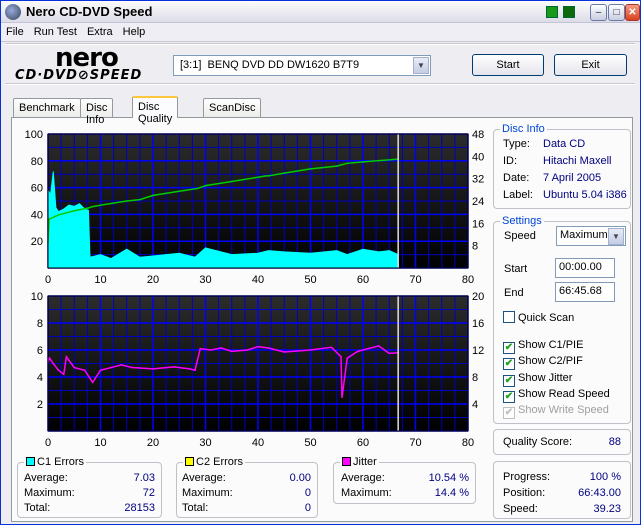  I want to click on c2-color-swatch, so click(189, 461).